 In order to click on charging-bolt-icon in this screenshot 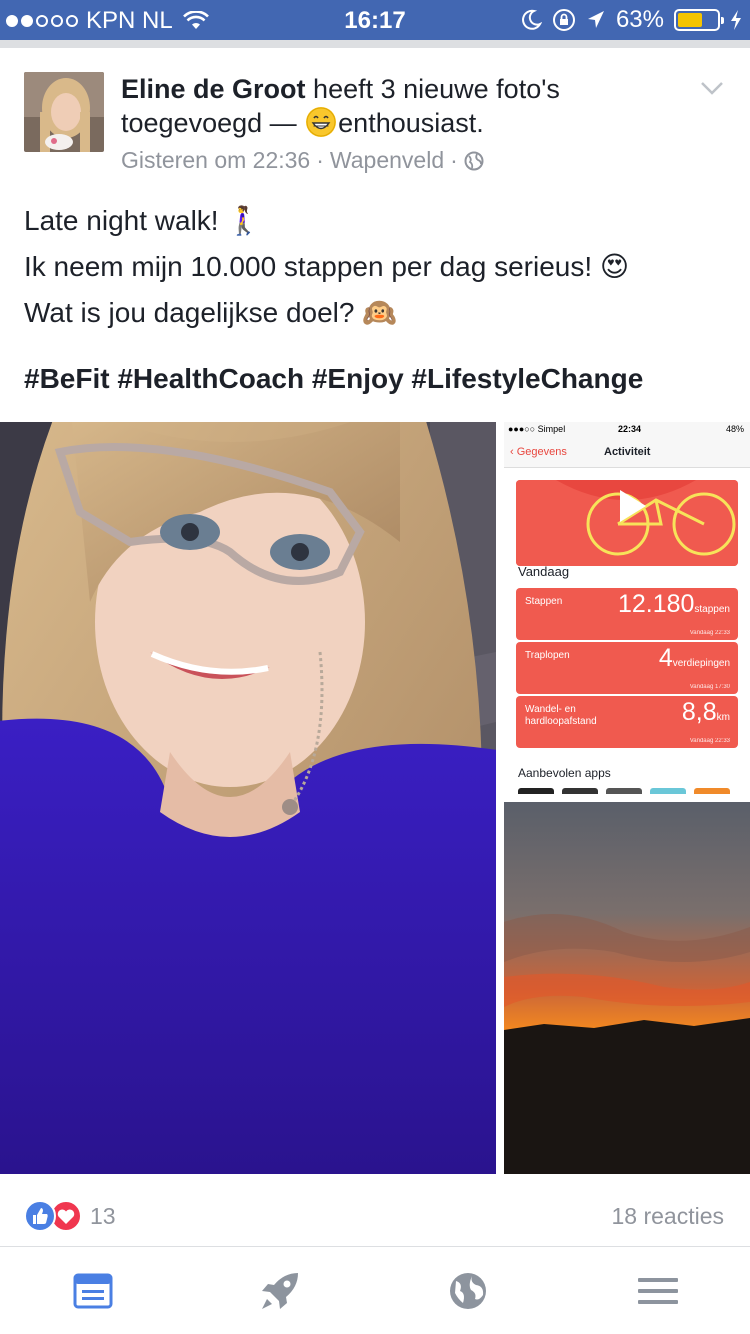, I will do `click(736, 20)`.